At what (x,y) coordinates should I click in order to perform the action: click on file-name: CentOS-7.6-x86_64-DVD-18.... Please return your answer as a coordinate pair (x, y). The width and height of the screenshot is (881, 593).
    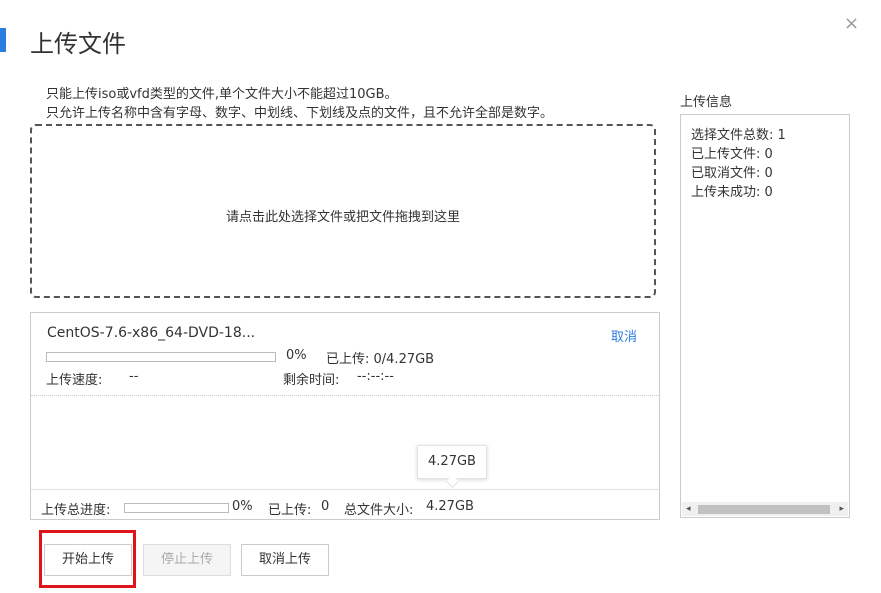
    Looking at the image, I should click on (151, 333).